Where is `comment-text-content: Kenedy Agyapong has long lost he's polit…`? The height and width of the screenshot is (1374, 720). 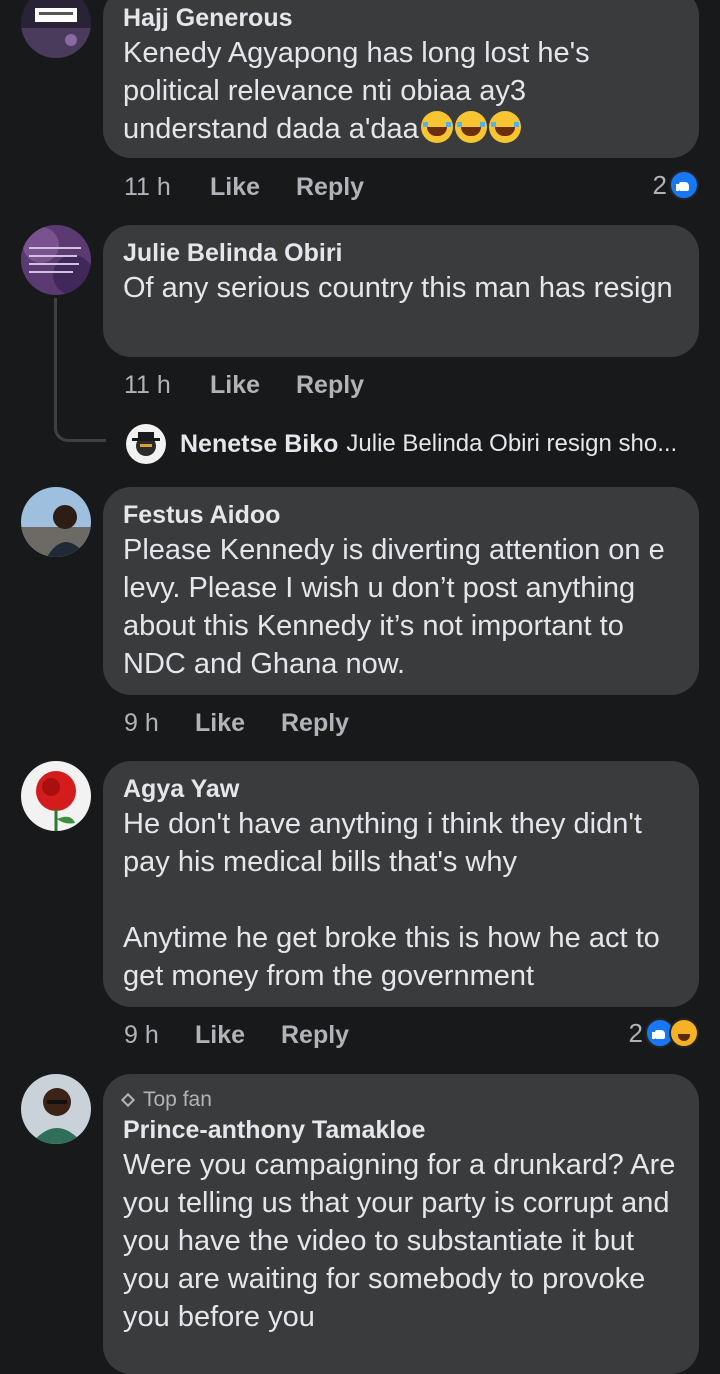
comment-text-content: Kenedy Agyapong has long lost he's polit… is located at coordinates (360, 91).